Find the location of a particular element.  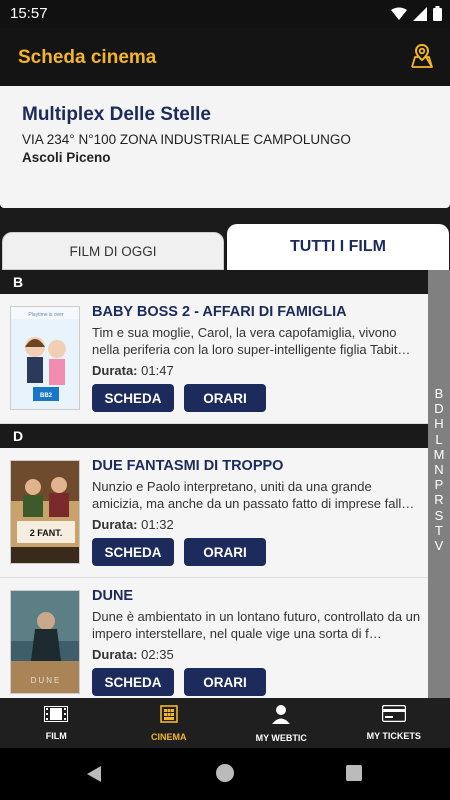

svg-text: DUNE is located at coordinates (46, 680).